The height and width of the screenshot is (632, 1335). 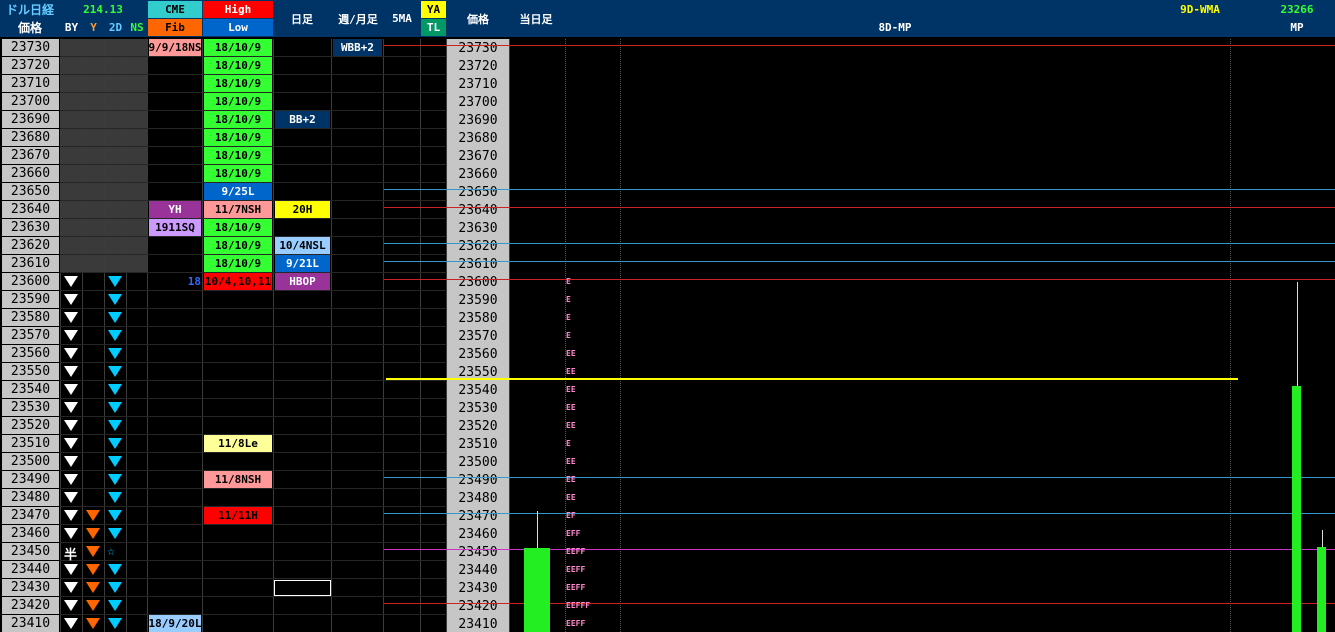 I want to click on price-cell: 23530, so click(x=30, y=407).